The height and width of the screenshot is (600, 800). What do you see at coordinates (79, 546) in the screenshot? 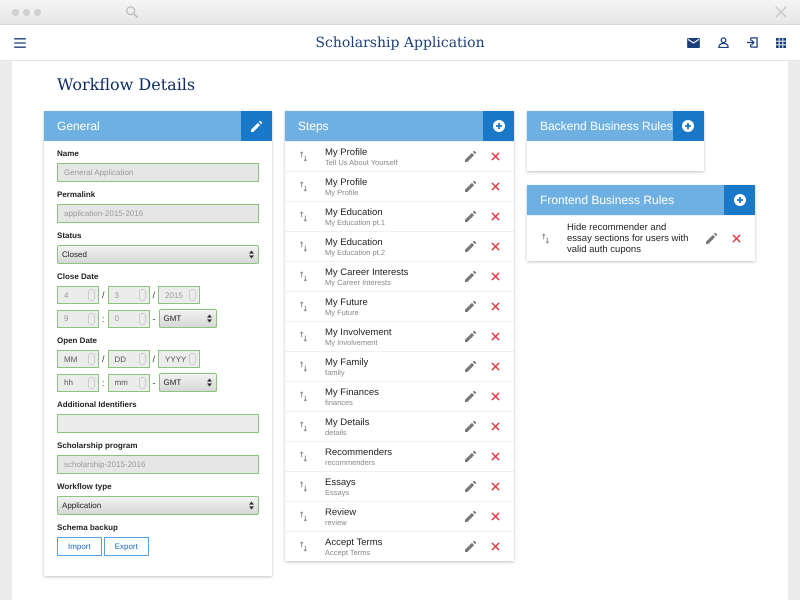
I see `outline-button: Import` at bounding box center [79, 546].